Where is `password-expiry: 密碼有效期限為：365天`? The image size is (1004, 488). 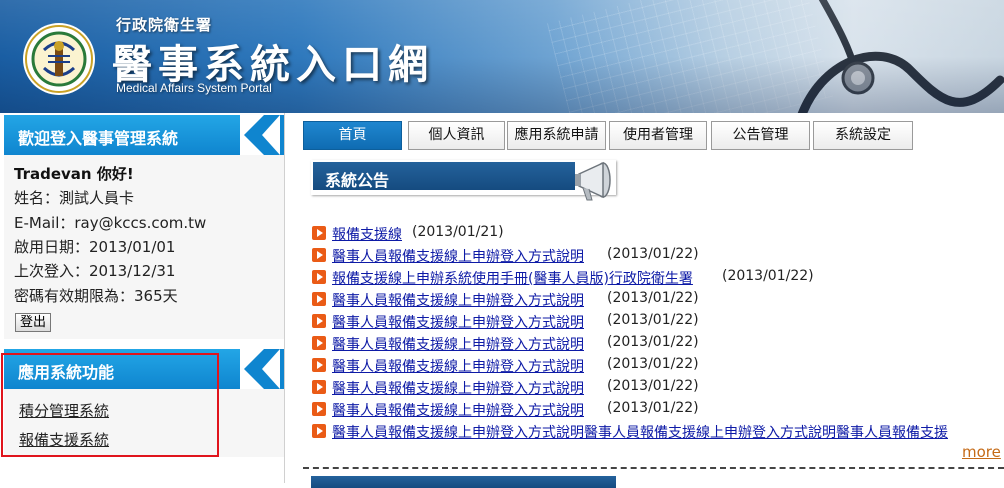
password-expiry: 密碼有效期限為：365天 is located at coordinates (96, 296).